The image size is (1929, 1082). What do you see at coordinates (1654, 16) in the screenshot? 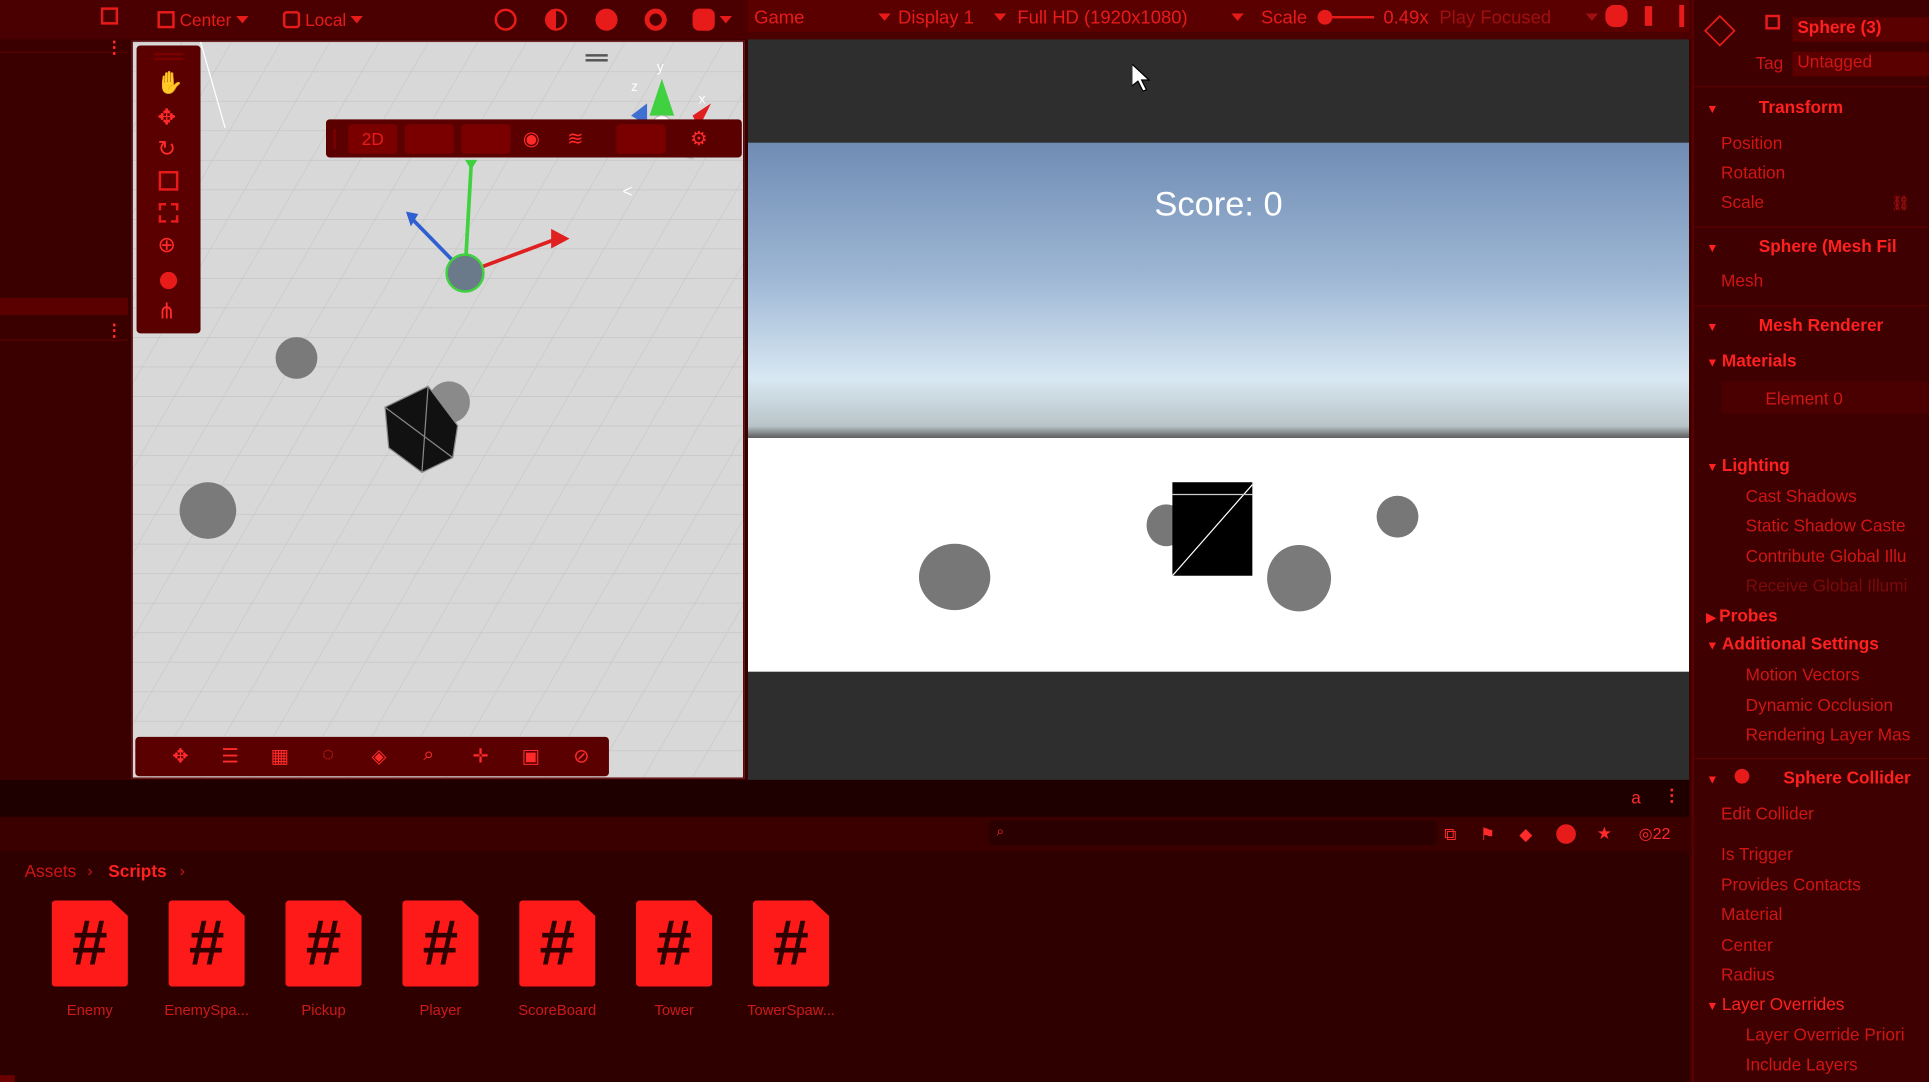
I see `audio-icon` at bounding box center [1654, 16].